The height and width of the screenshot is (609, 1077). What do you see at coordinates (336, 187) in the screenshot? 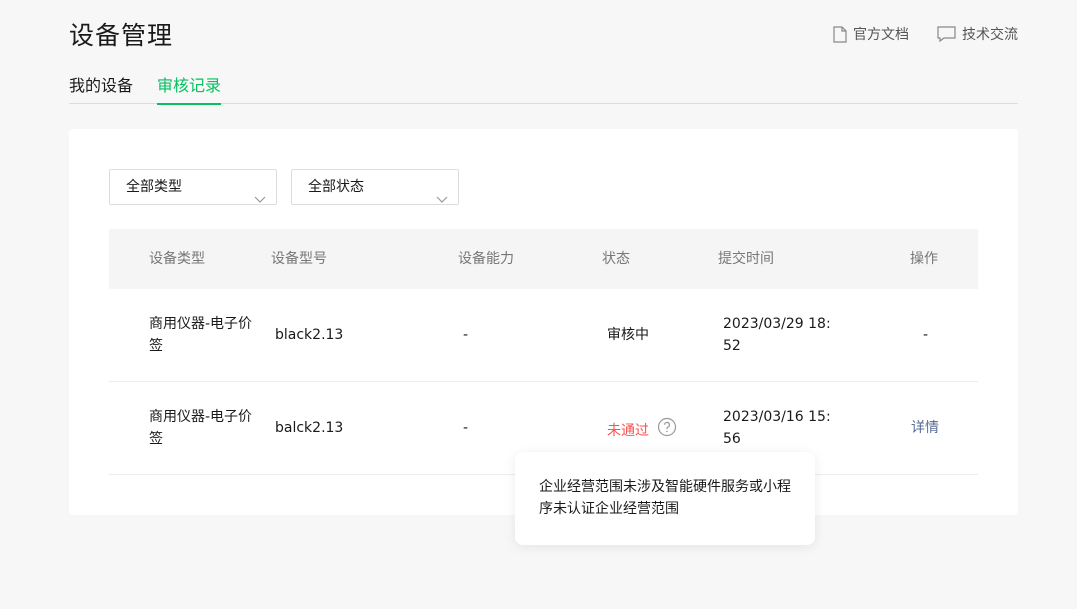
I see `status-filter-value: 全部状态` at bounding box center [336, 187].